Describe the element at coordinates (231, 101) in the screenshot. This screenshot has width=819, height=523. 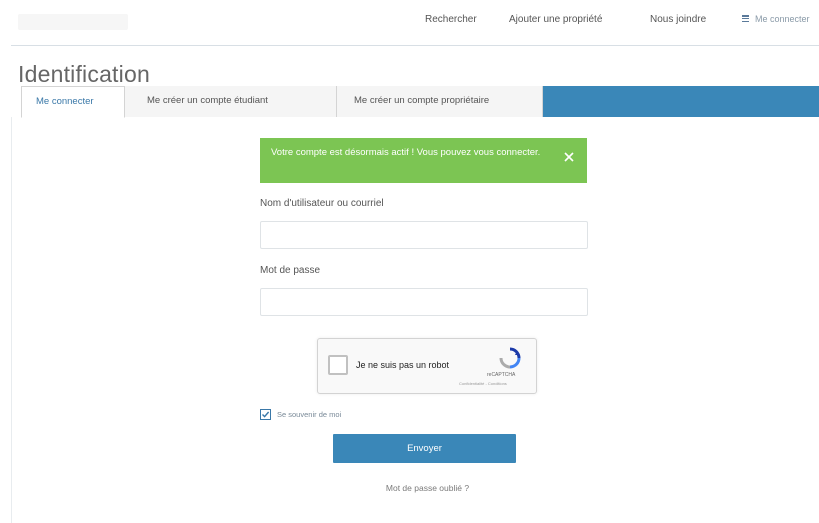
I see `tab-compte-etudiant: Me créer un compte étudiant` at that location.